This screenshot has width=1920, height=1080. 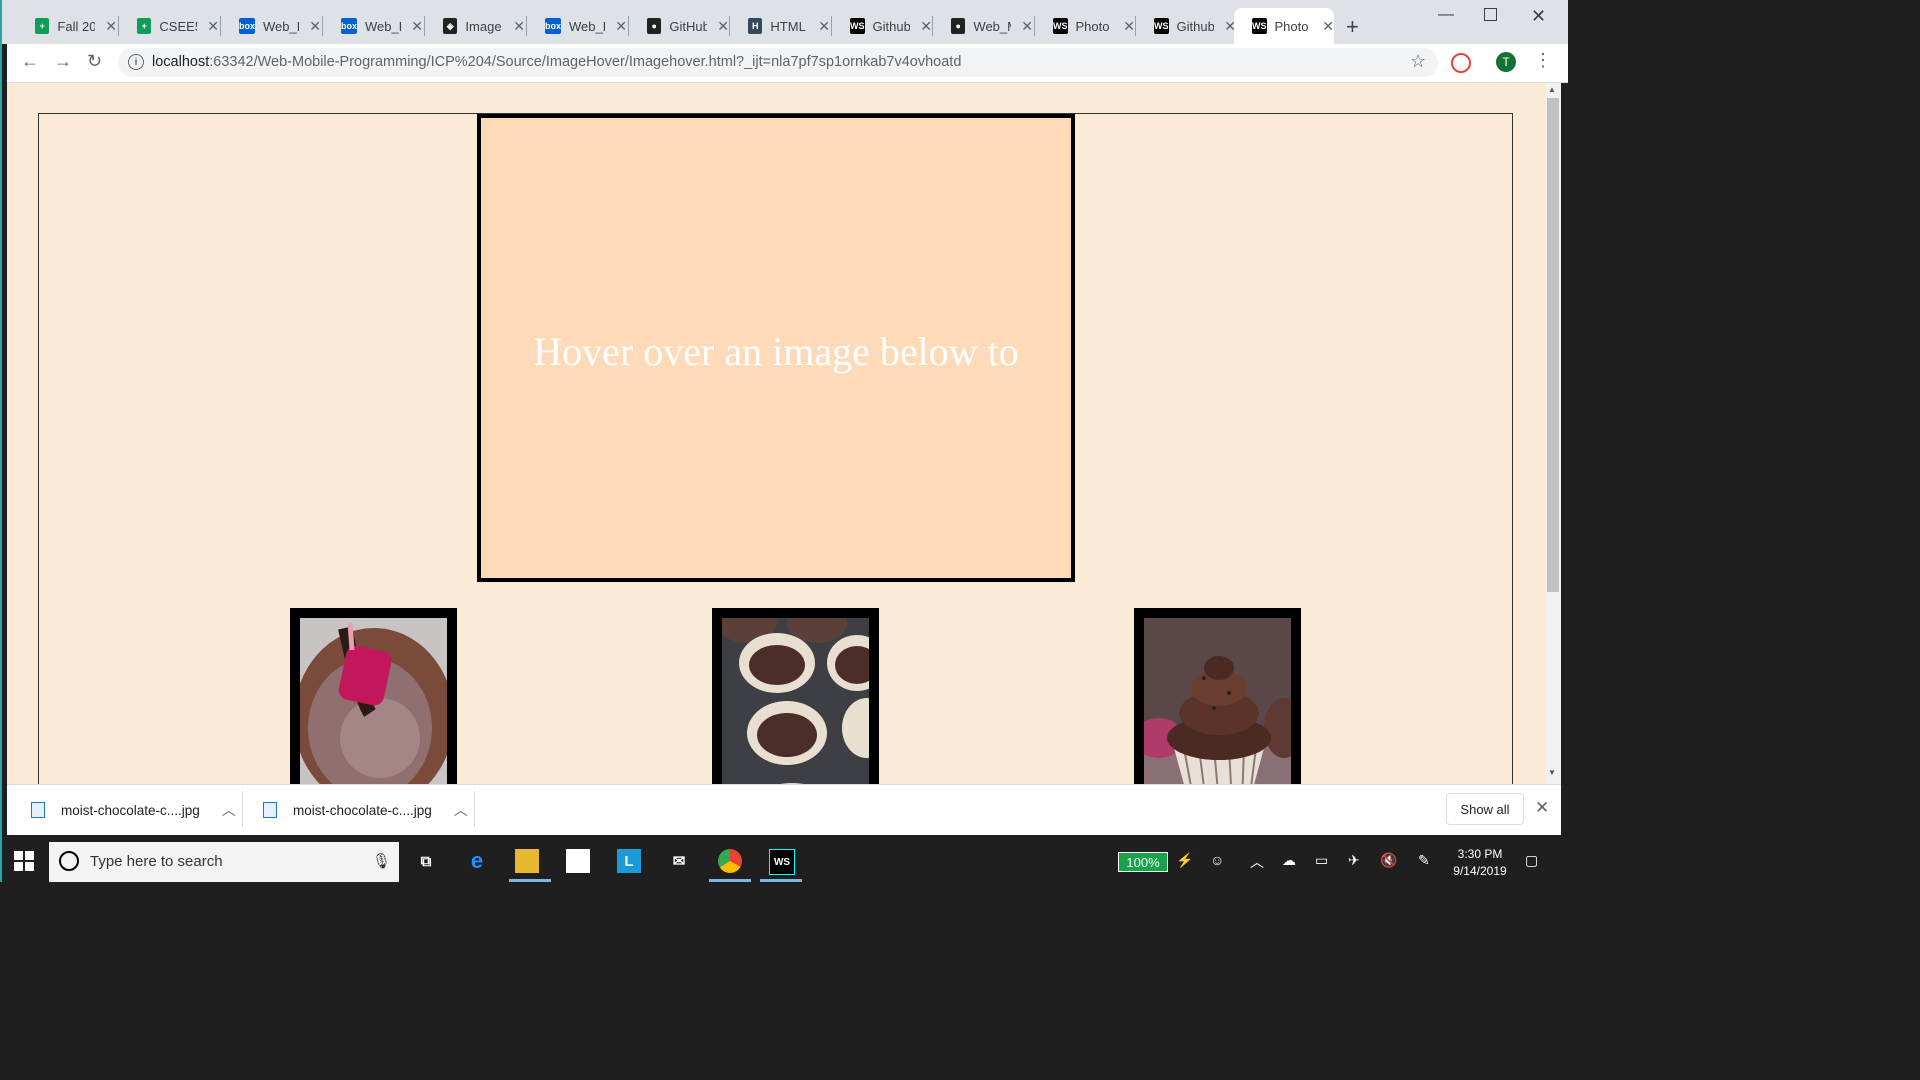 What do you see at coordinates (1538, 16) in the screenshot?
I see `close-window-icon: ✕` at bounding box center [1538, 16].